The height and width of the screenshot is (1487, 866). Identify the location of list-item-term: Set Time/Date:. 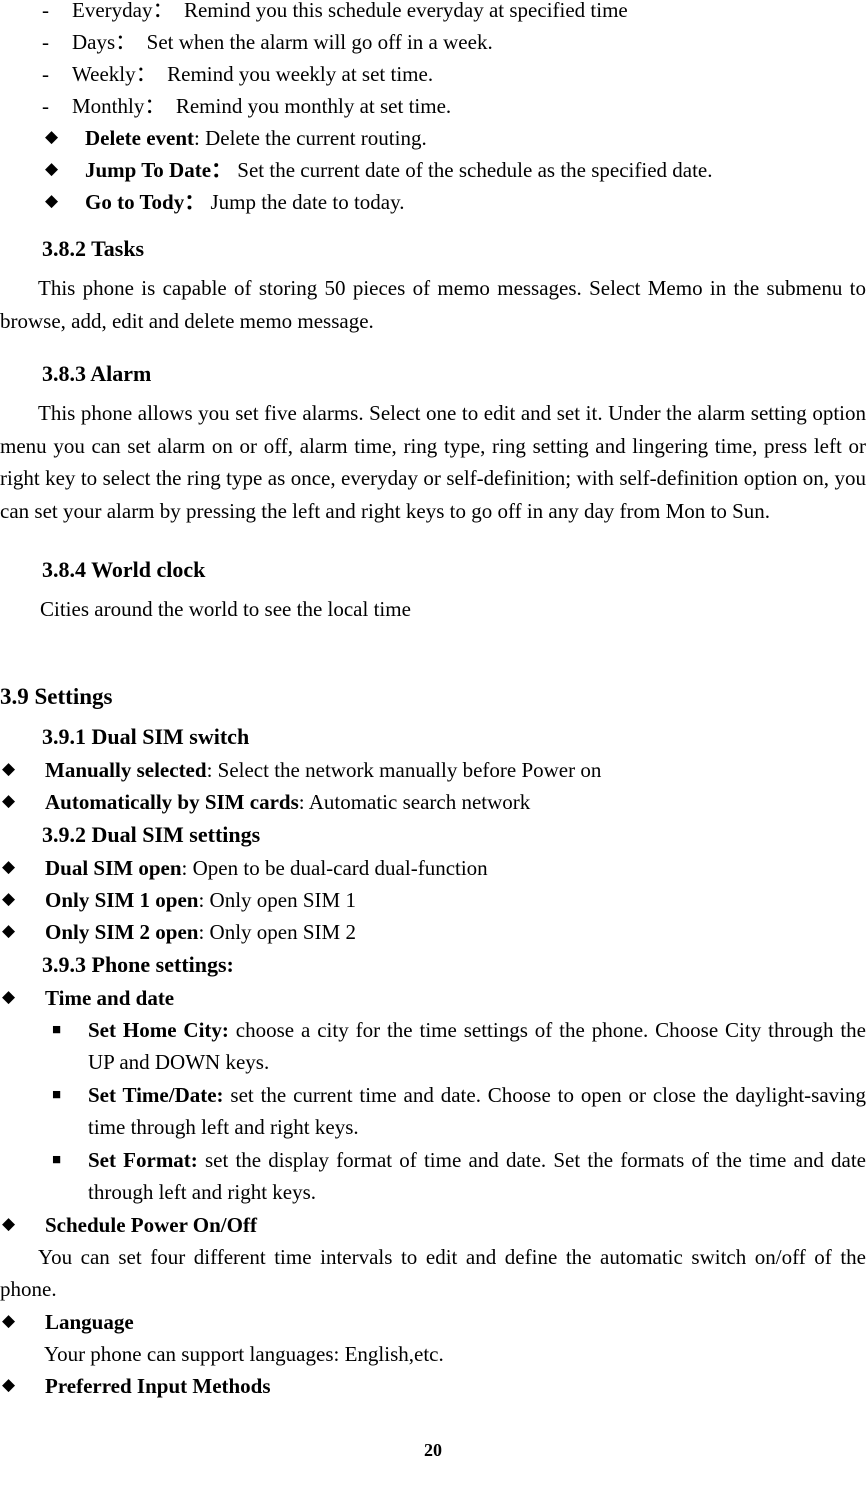
(156, 1094).